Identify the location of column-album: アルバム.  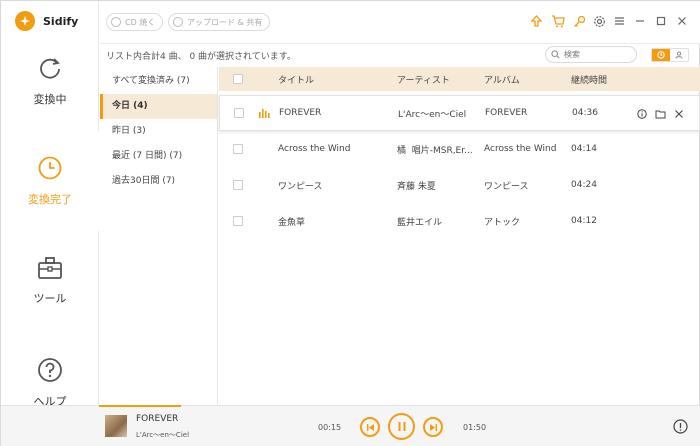
(502, 79).